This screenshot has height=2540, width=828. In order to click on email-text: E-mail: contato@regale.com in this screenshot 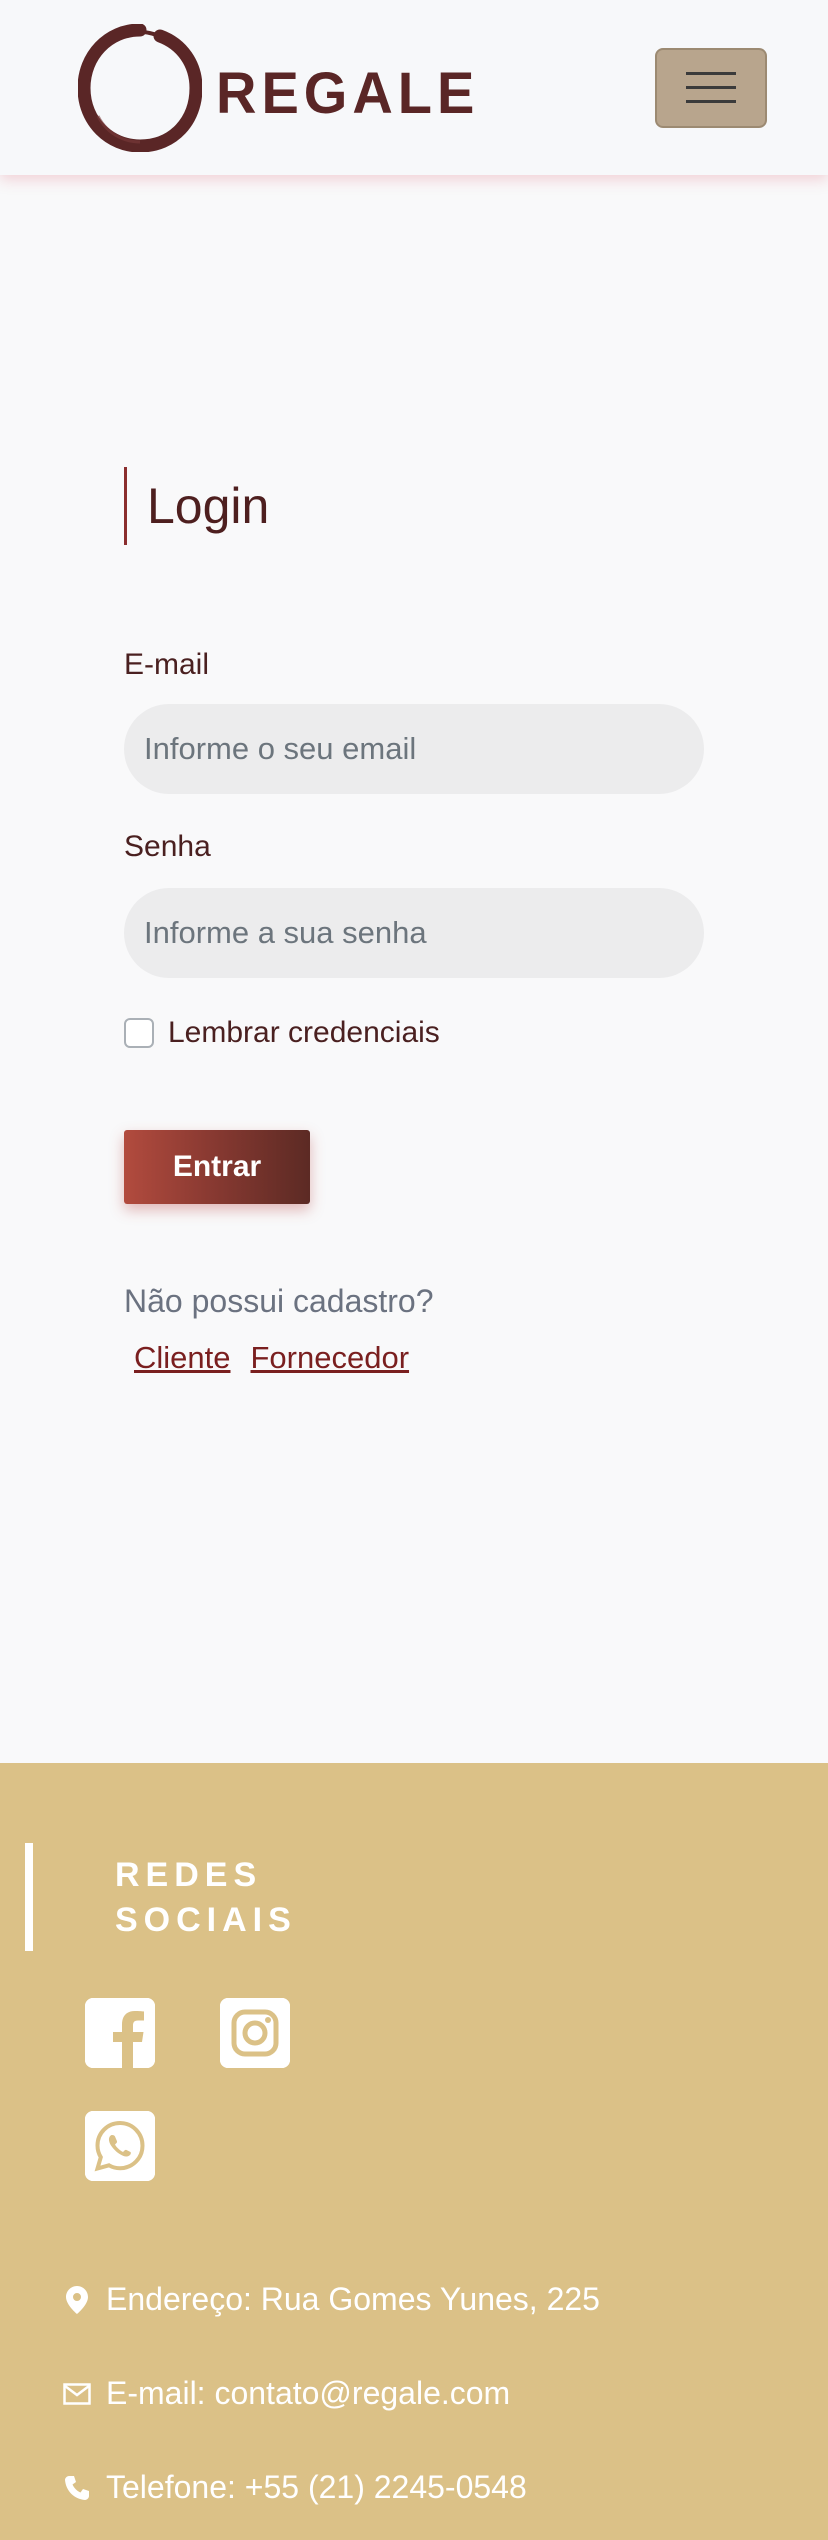, I will do `click(308, 2393)`.